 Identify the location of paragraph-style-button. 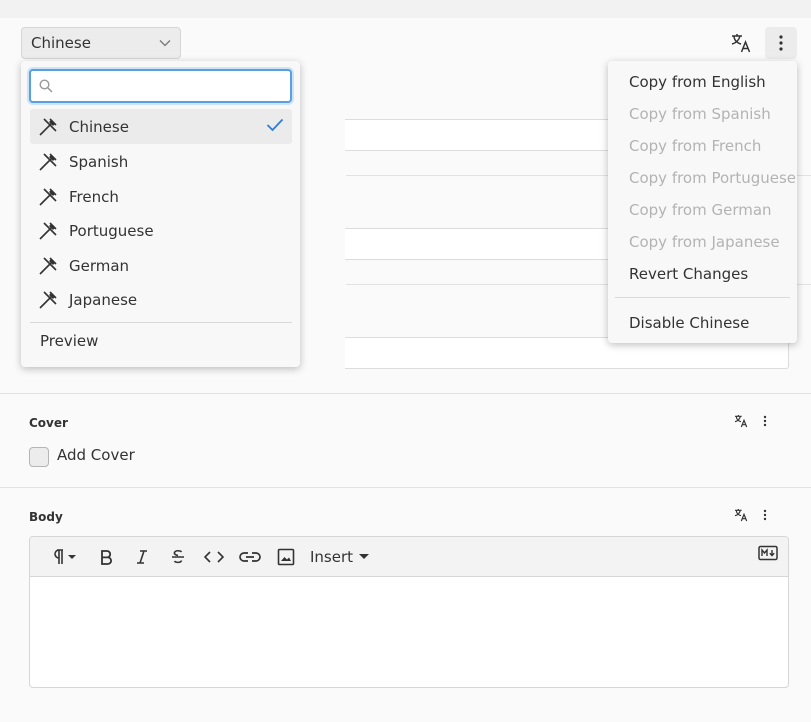
(64, 557).